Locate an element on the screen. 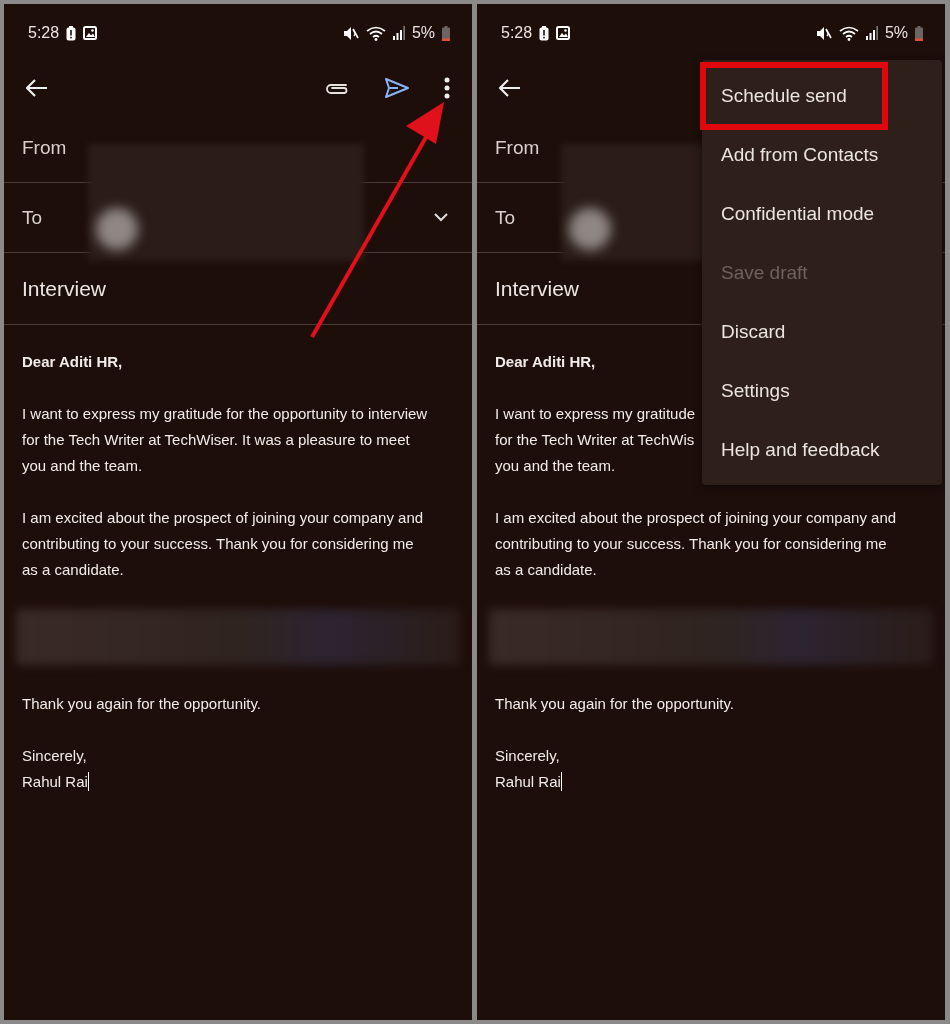  menu-item: Confidential mode is located at coordinates (822, 213).